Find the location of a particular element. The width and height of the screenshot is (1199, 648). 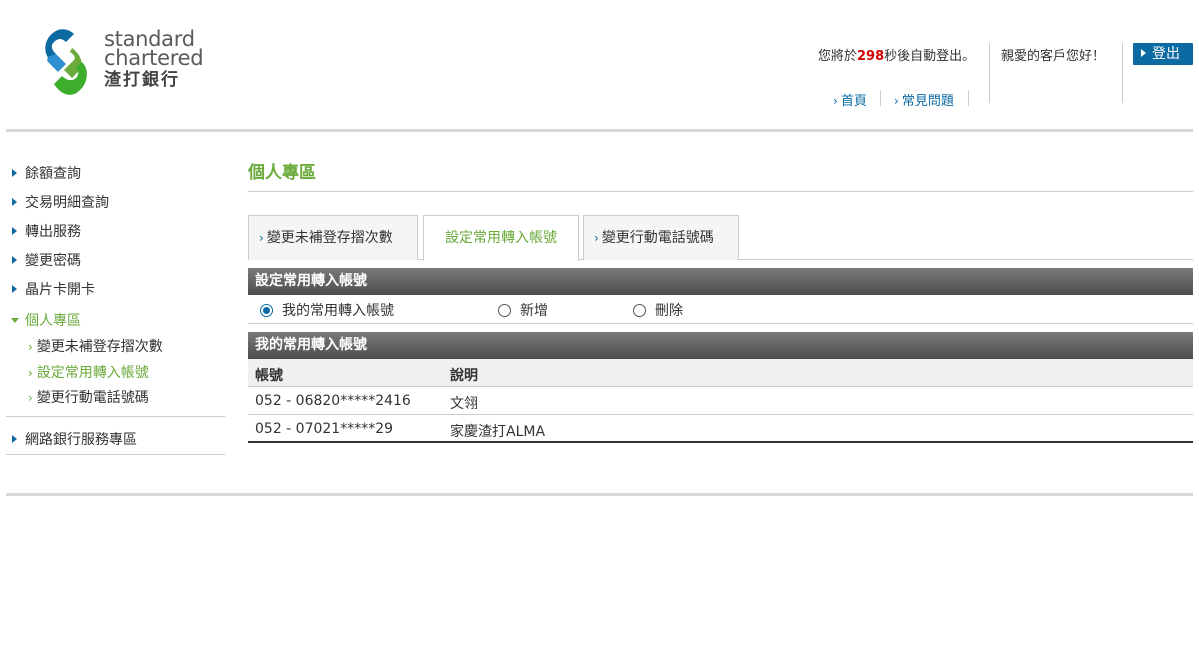

column-header-account: 帳號 is located at coordinates (269, 376).